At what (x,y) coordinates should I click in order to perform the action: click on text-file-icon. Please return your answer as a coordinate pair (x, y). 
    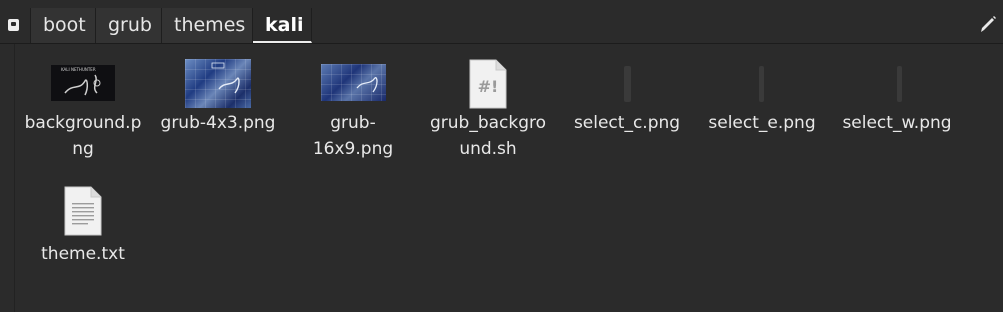
    Looking at the image, I should click on (83, 211).